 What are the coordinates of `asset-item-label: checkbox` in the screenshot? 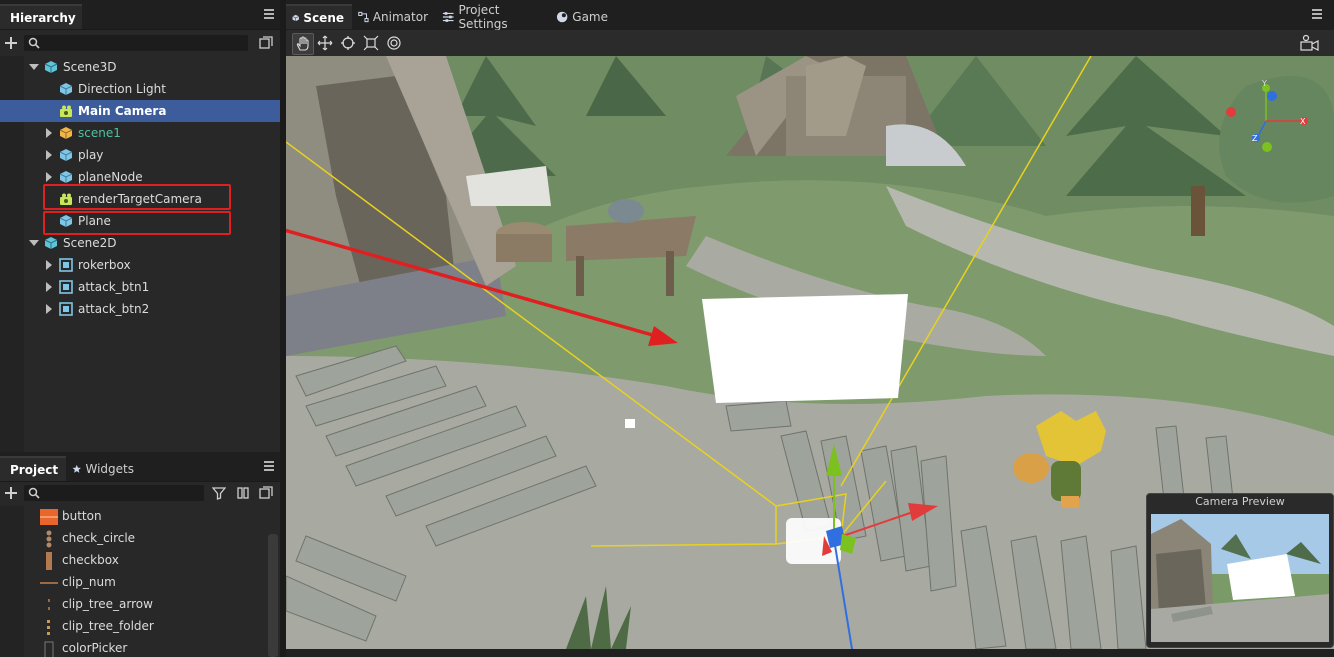 It's located at (90, 560).